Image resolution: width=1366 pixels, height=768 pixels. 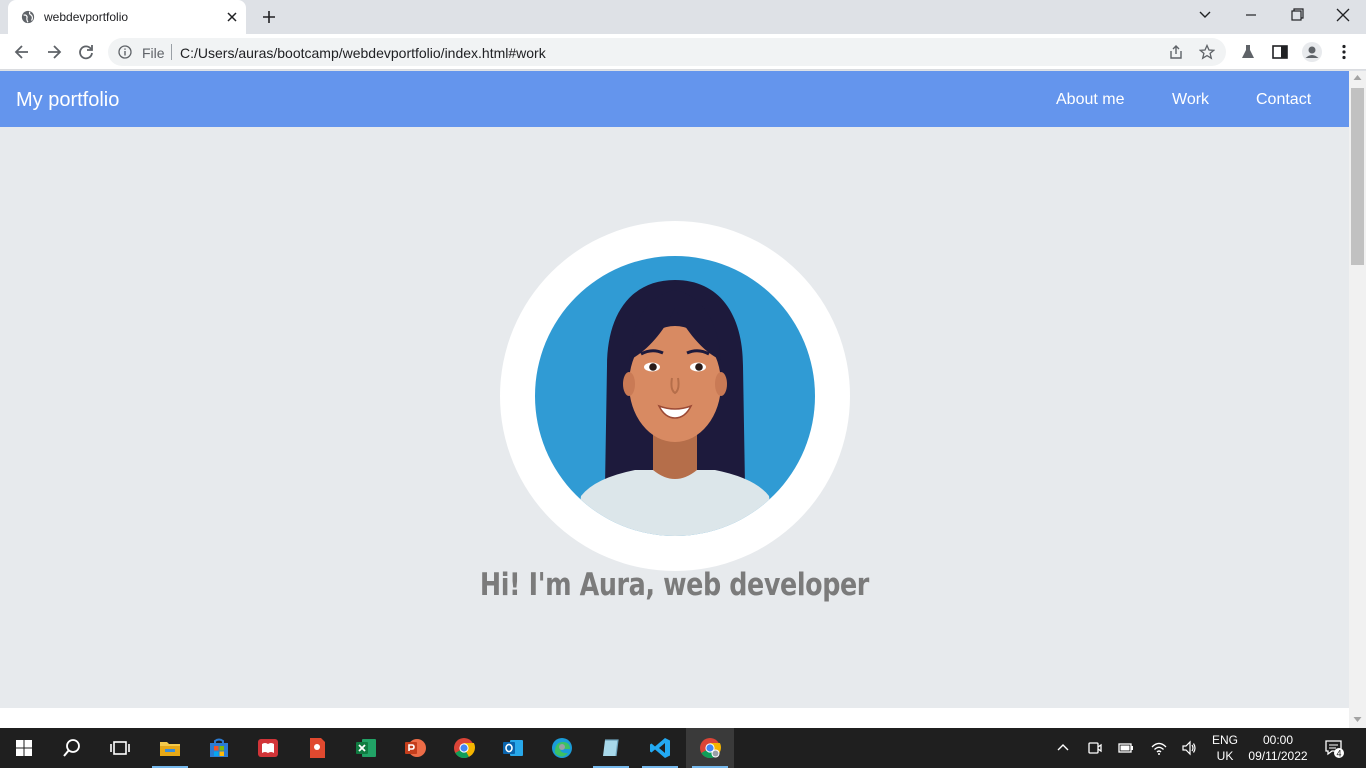 I want to click on globe-icon, so click(x=28, y=17).